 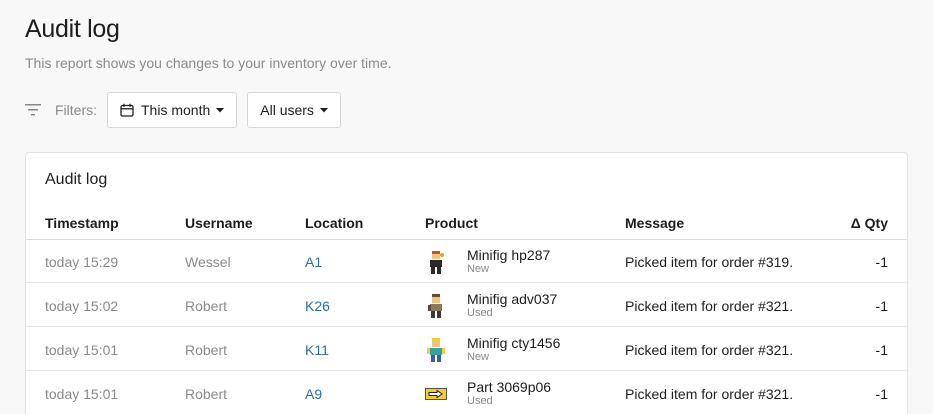 What do you see at coordinates (436, 394) in the screenshot?
I see `part-3069p06-icon` at bounding box center [436, 394].